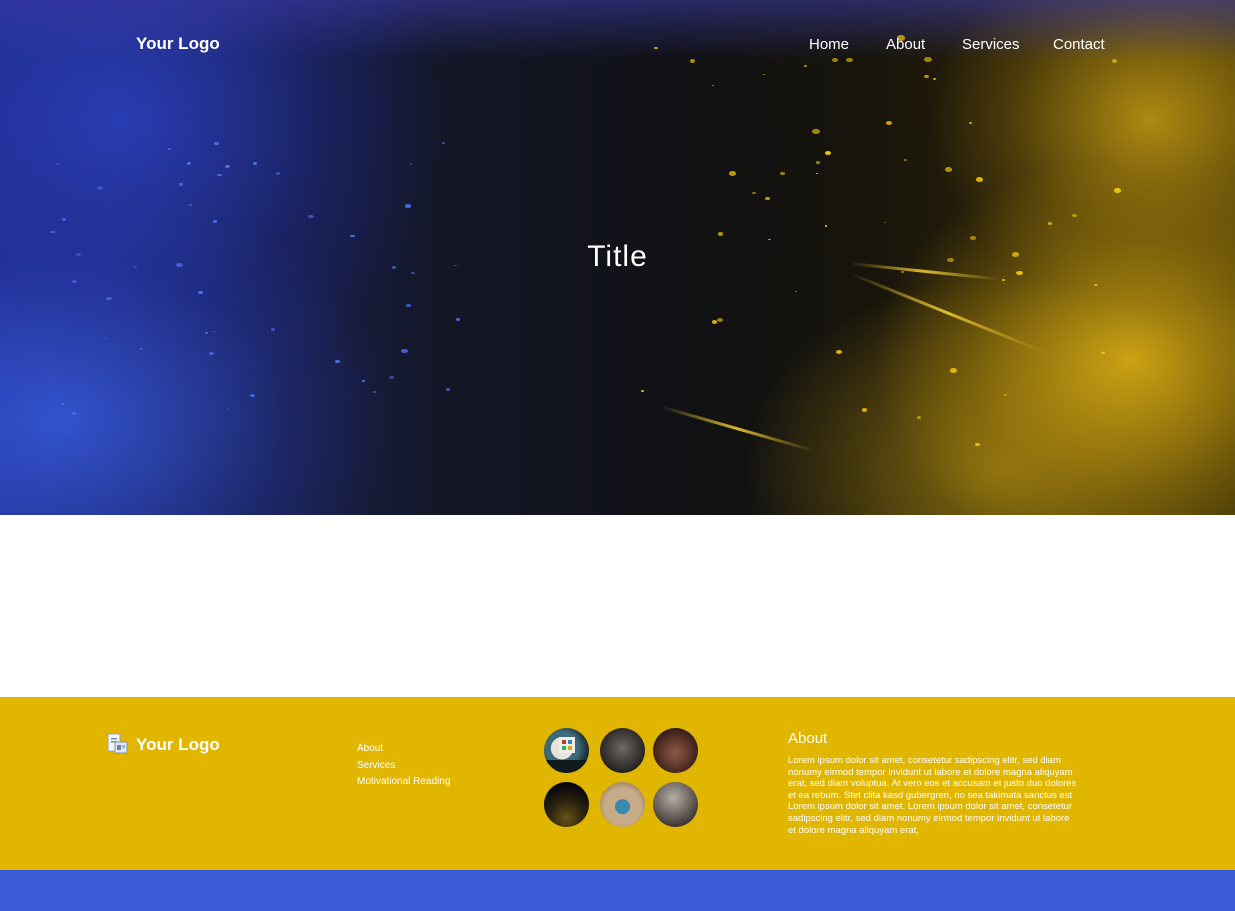 The height and width of the screenshot is (911, 1235). Describe the element at coordinates (178, 745) in the screenshot. I see `footer-logo: Your Logo` at that location.